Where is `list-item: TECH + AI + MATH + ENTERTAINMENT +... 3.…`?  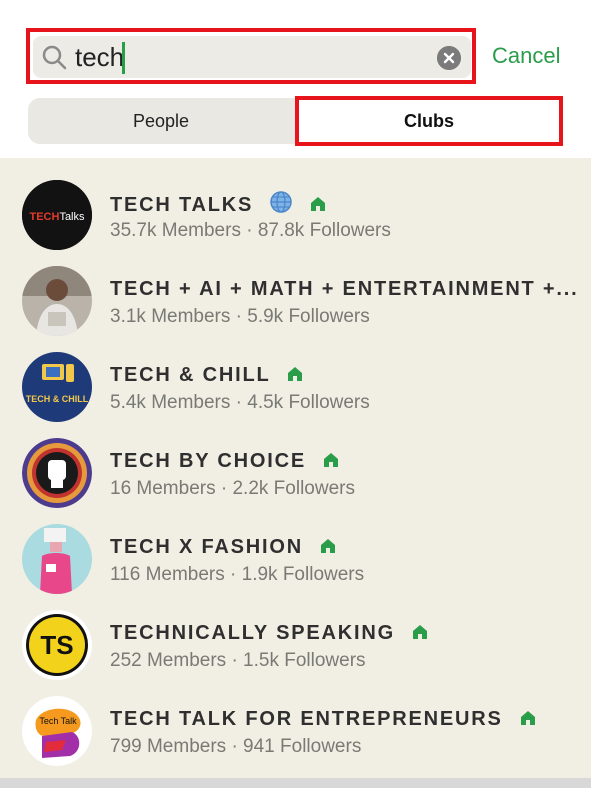
list-item: TECH + AI + MATH + ENTERTAINMENT +... 3.… is located at coordinates (295, 301).